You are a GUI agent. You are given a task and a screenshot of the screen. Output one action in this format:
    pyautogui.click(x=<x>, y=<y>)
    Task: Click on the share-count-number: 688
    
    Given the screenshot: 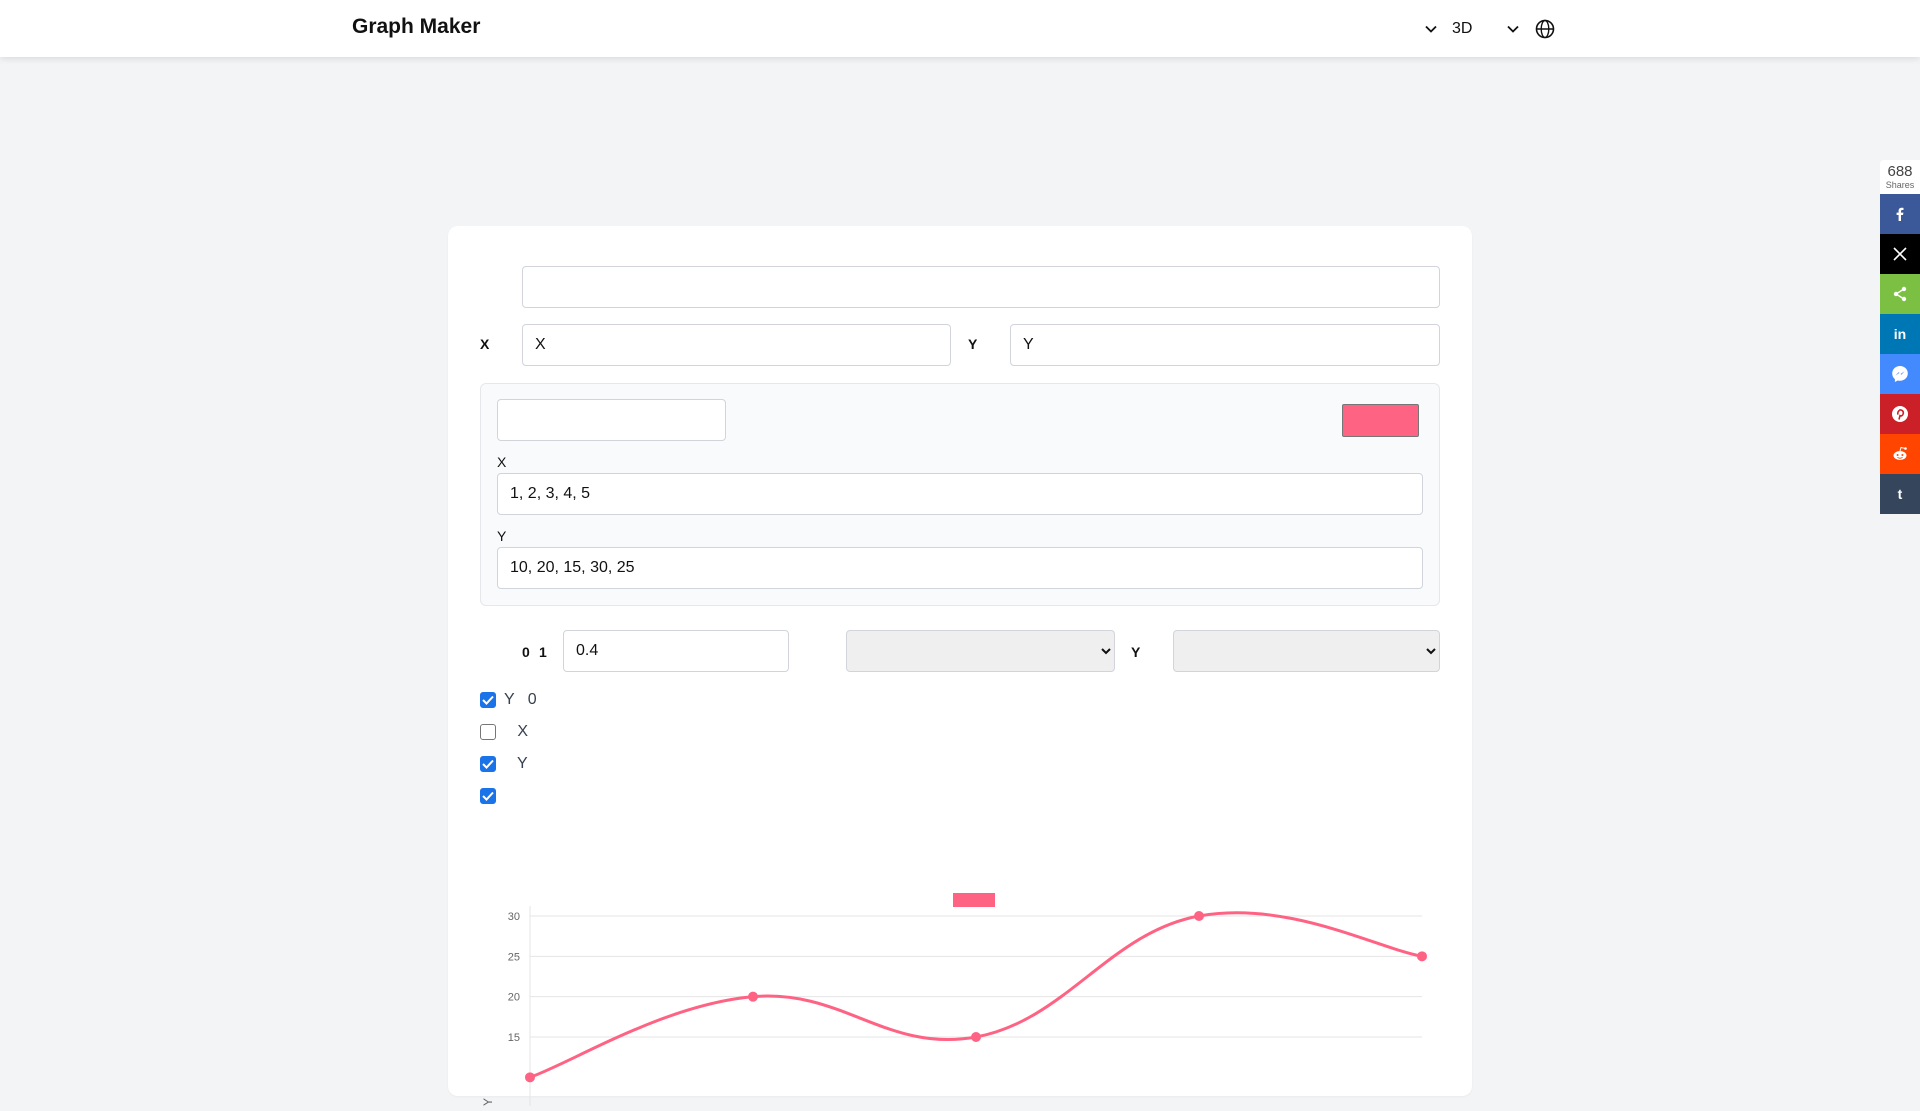 What is the action you would take?
    pyautogui.click(x=1900, y=171)
    